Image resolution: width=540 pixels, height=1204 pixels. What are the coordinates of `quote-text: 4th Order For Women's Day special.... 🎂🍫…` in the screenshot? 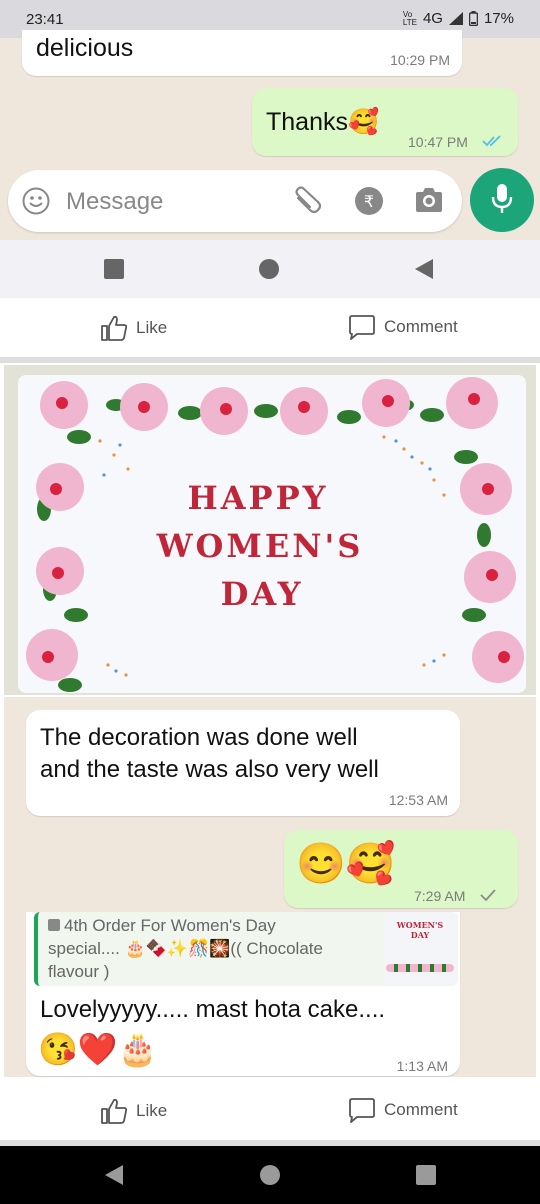 It's located at (185, 948).